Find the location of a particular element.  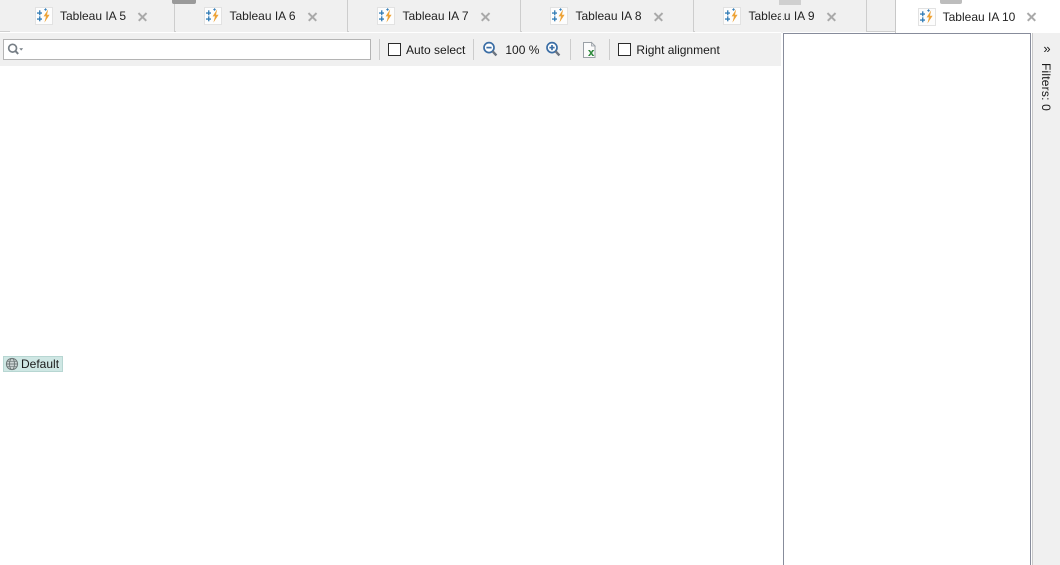

filters-label: Filters: 0 is located at coordinates (1046, 87).